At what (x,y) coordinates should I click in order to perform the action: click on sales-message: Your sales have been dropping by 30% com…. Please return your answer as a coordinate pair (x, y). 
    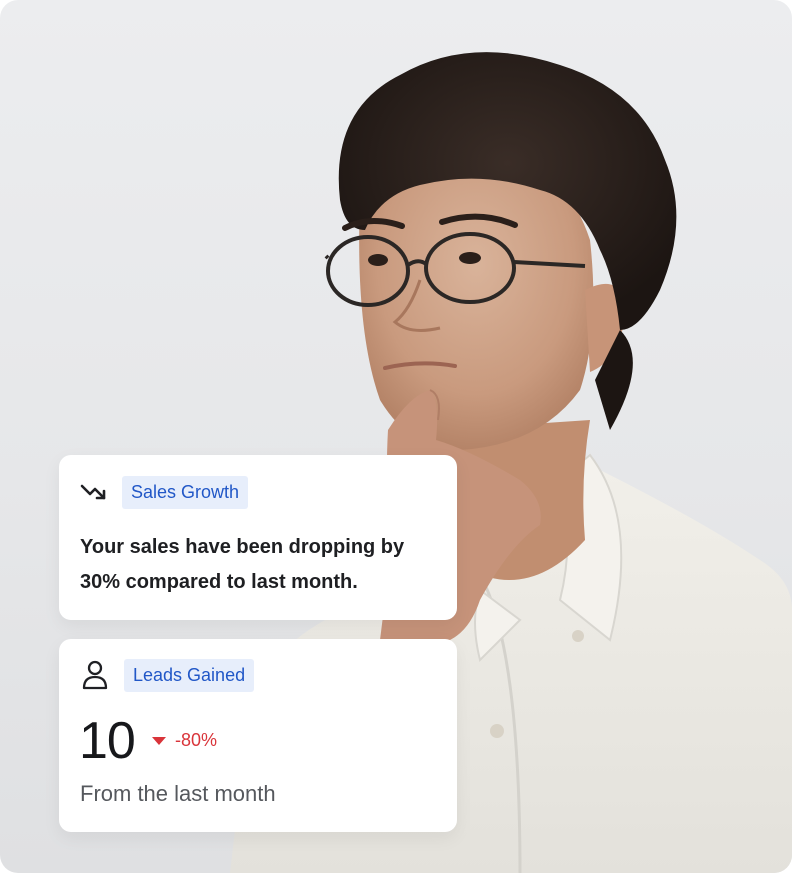
    Looking at the image, I should click on (242, 564).